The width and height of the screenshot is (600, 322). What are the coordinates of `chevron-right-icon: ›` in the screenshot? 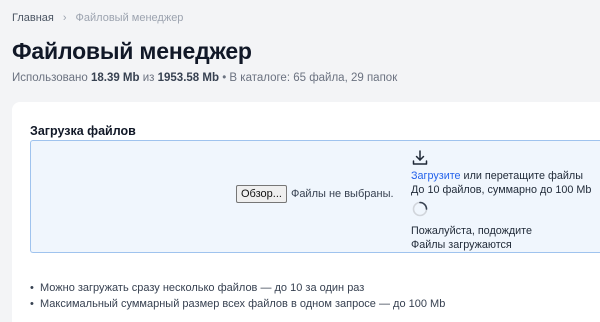 It's located at (64, 18).